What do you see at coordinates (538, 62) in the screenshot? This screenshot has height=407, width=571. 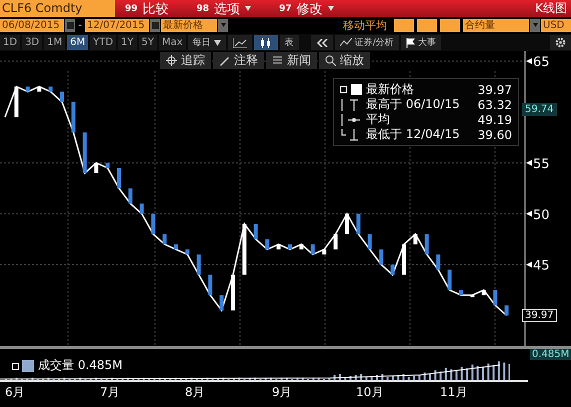 I see `y-tick-label: 65` at bounding box center [538, 62].